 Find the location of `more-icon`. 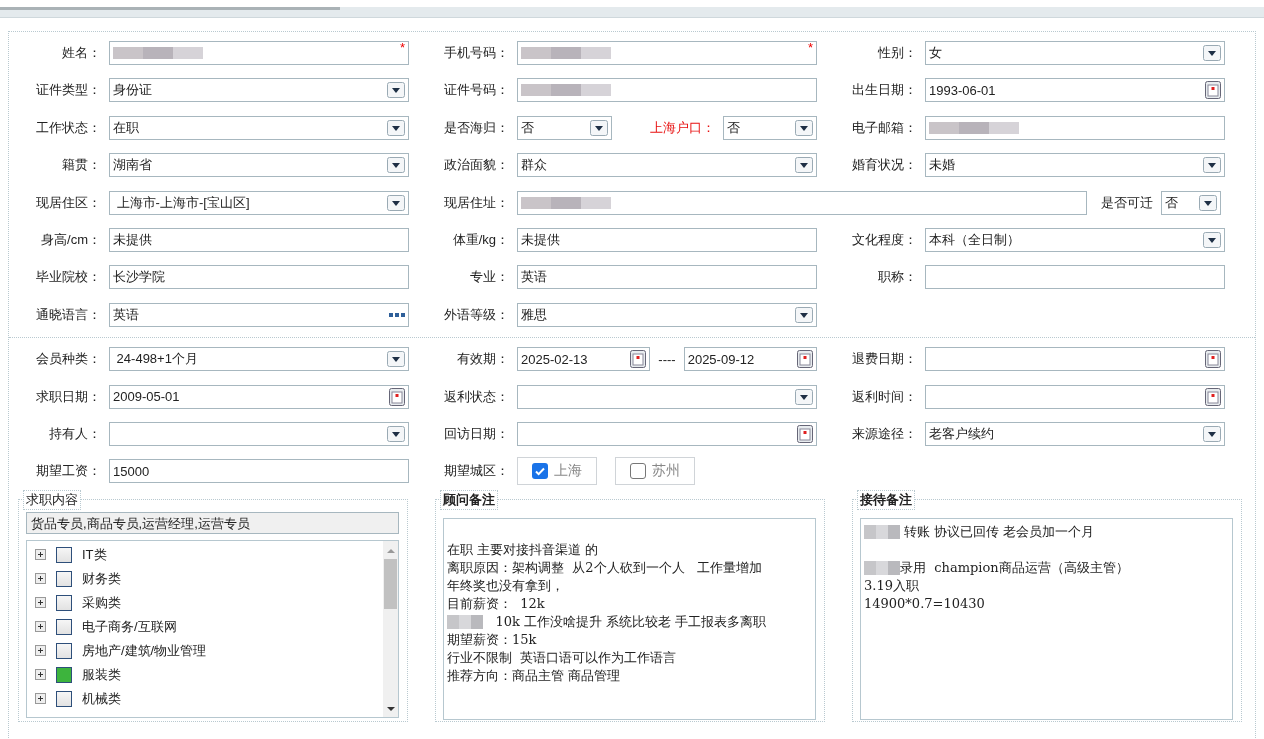

more-icon is located at coordinates (397, 314).